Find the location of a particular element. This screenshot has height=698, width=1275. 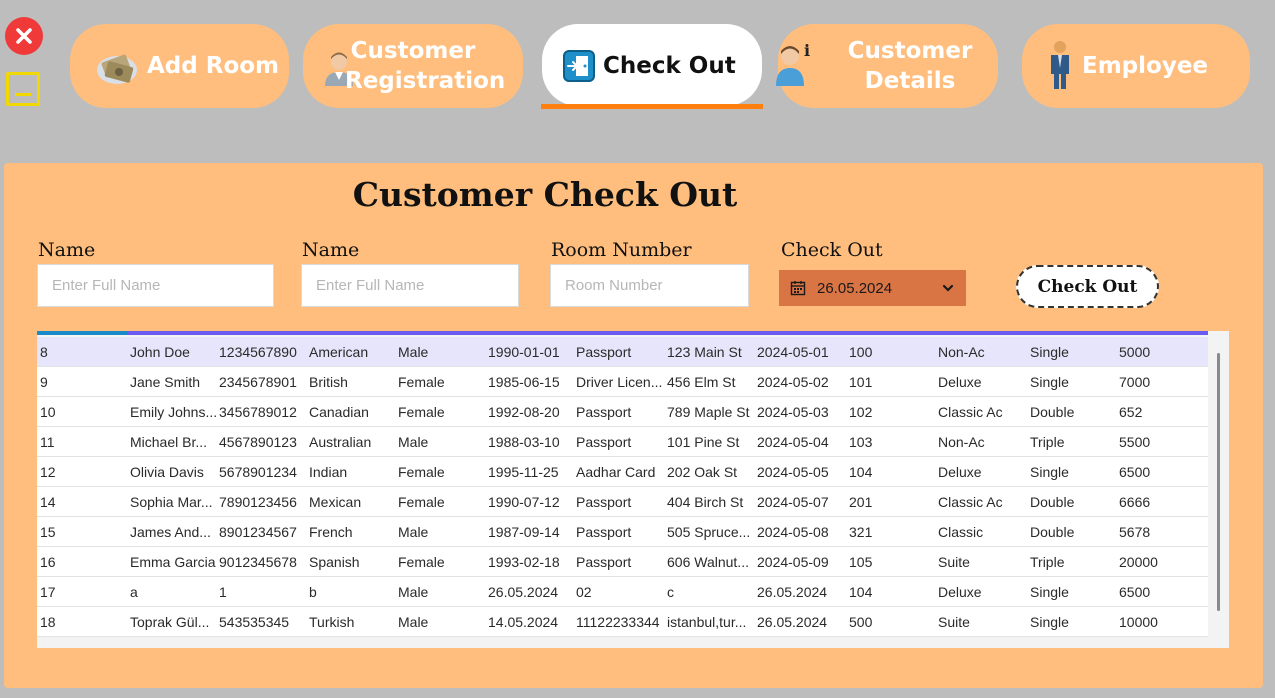

table-cell: 1987-09-14 is located at coordinates (524, 532).